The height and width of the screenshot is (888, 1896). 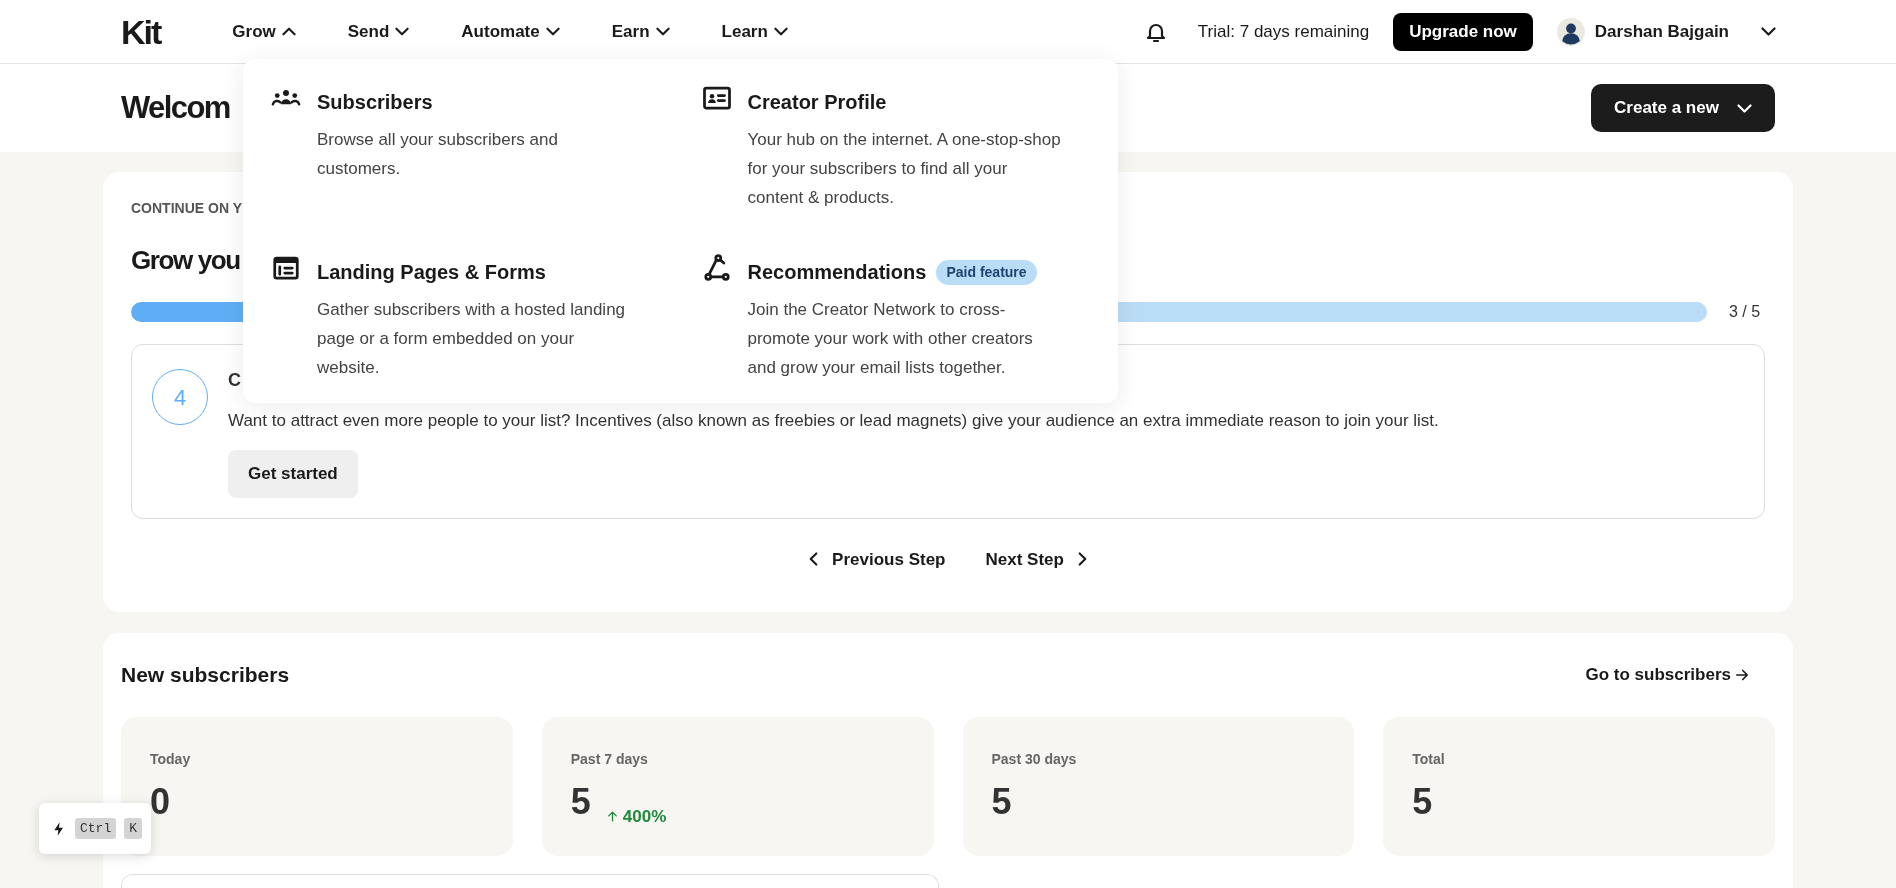 I want to click on command-shortcut-button: Ctrl K, so click(x=95, y=828).